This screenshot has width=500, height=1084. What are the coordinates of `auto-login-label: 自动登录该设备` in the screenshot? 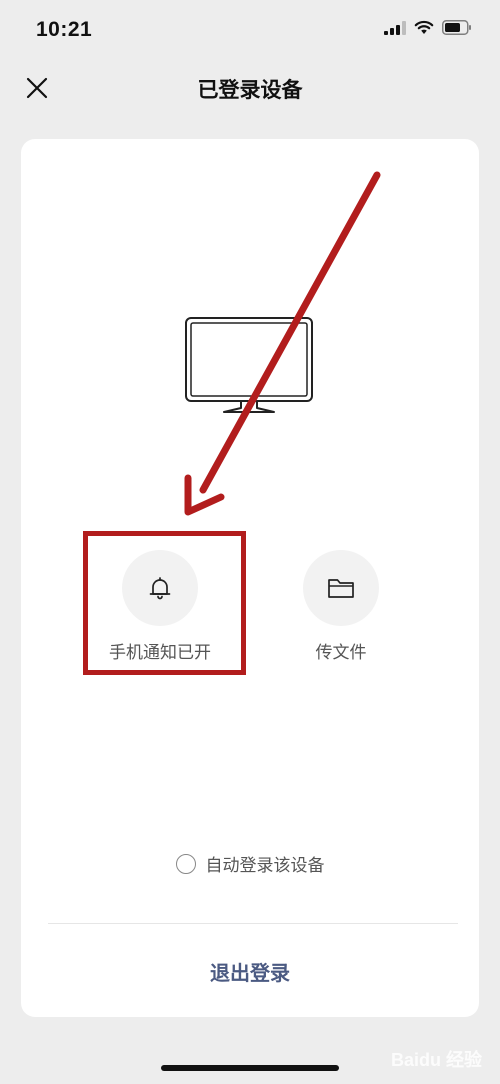 It's located at (265, 866).